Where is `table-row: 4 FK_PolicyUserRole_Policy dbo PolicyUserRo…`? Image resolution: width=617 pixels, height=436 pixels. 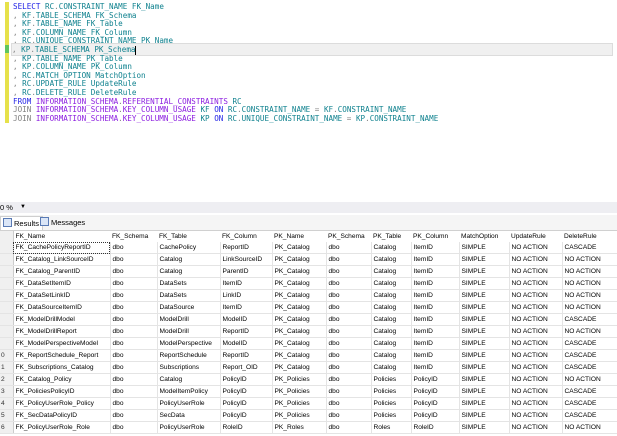 table-row: 4 FK_PolicyUserRole_Policy dbo PolicyUserRo… is located at coordinates (308, 403).